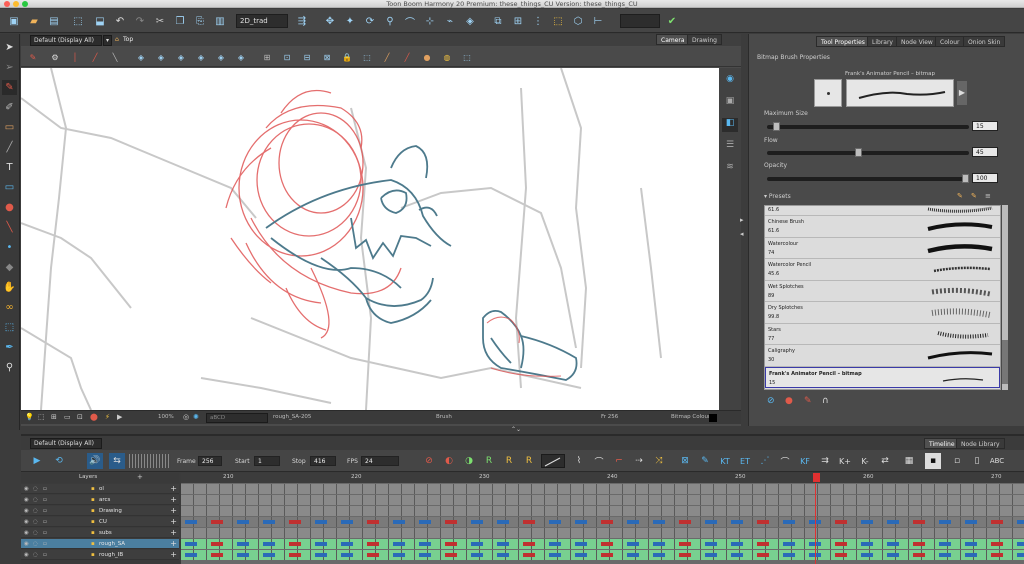 The width and height of the screenshot is (1024, 564). What do you see at coordinates (825, 401) in the screenshot?
I see `magnet-icon: ∩` at bounding box center [825, 401].